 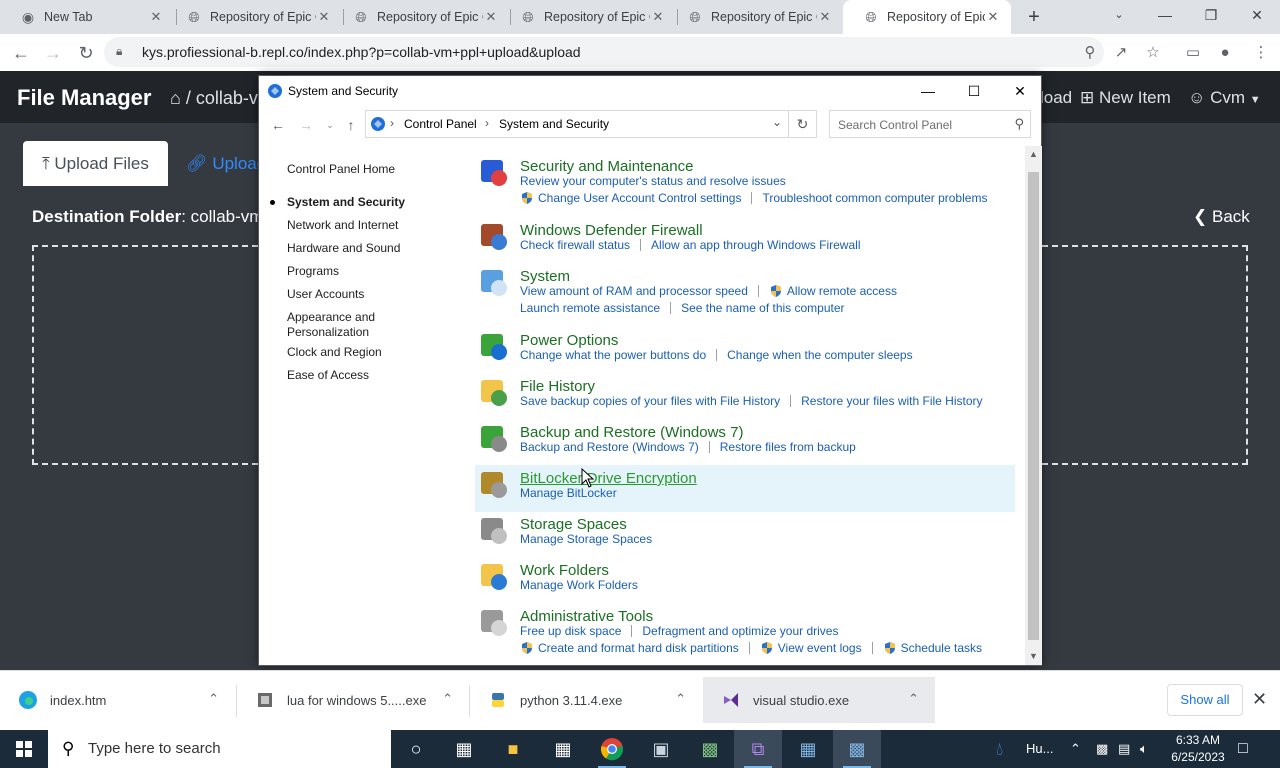 I want to click on download-item: python 3.11.4.exe ⌃, so click(x=586, y=700).